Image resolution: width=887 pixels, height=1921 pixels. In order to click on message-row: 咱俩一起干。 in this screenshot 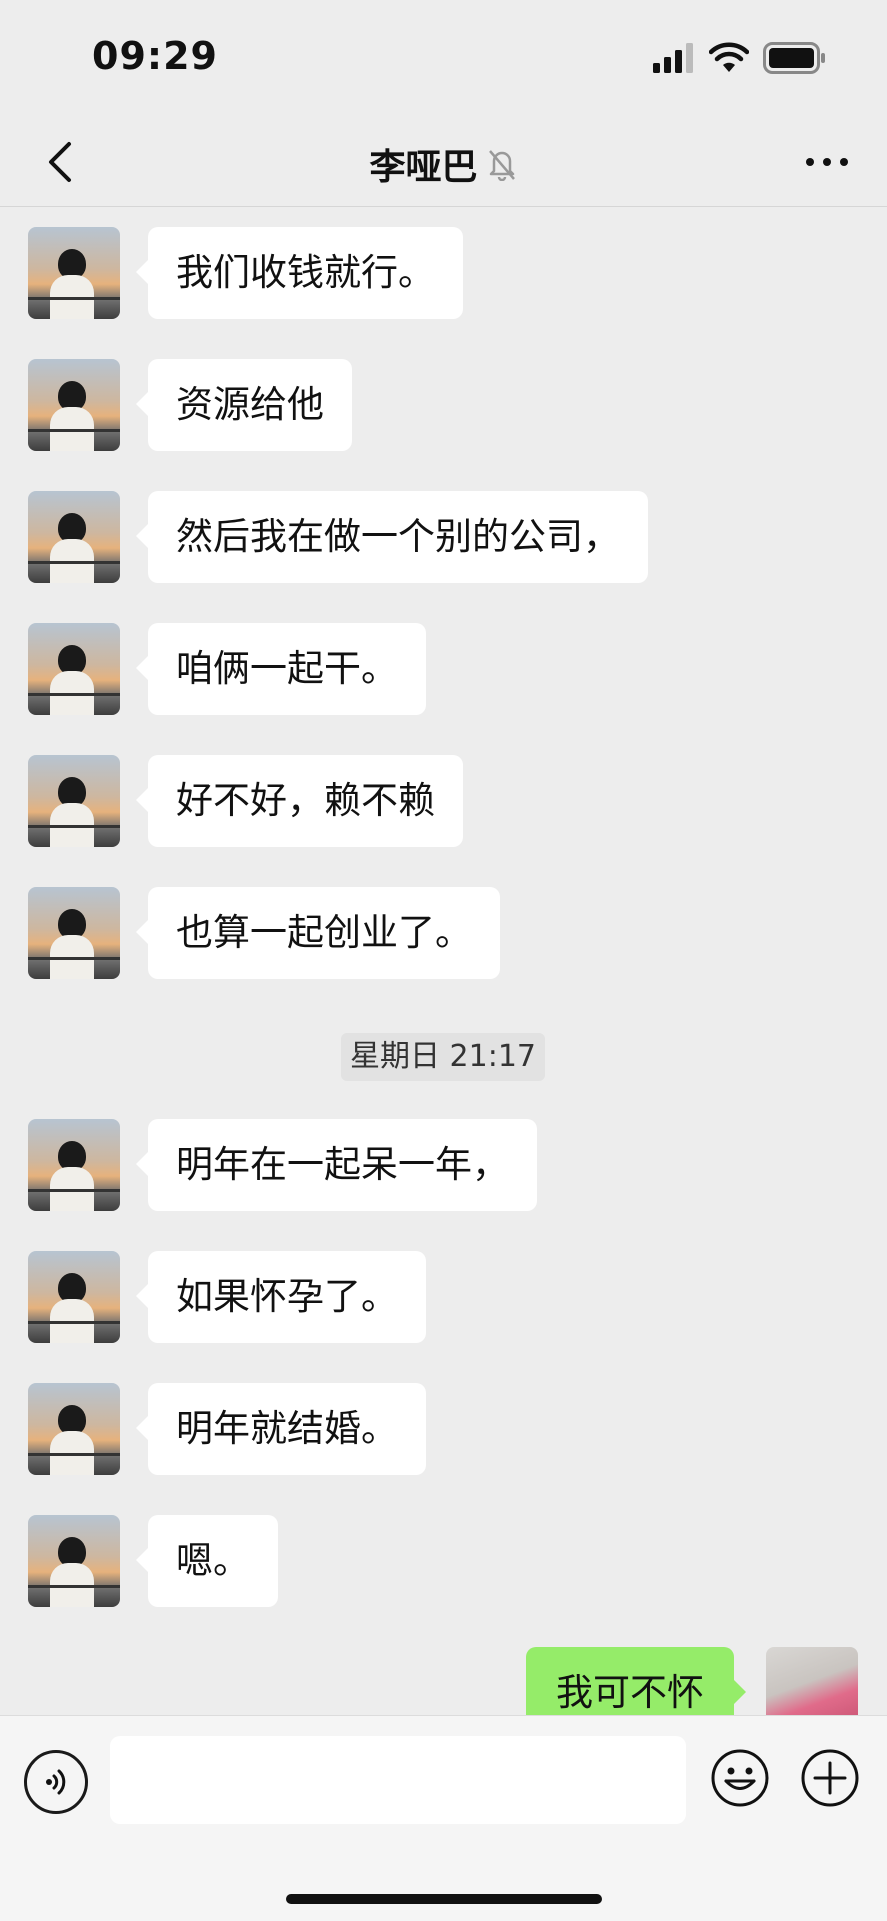, I will do `click(443, 669)`.